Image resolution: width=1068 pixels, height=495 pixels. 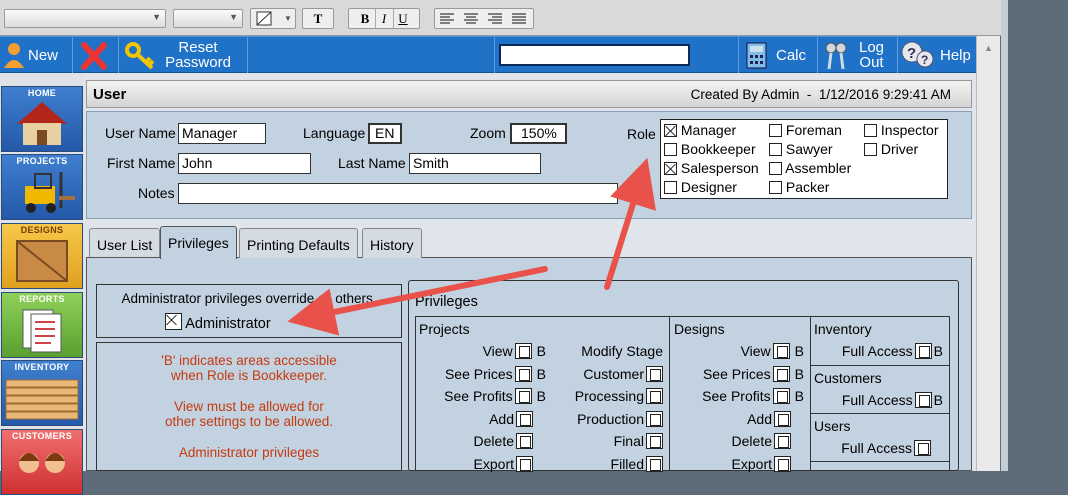 What do you see at coordinates (503, 441) in the screenshot?
I see `proj-delete: Delete` at bounding box center [503, 441].